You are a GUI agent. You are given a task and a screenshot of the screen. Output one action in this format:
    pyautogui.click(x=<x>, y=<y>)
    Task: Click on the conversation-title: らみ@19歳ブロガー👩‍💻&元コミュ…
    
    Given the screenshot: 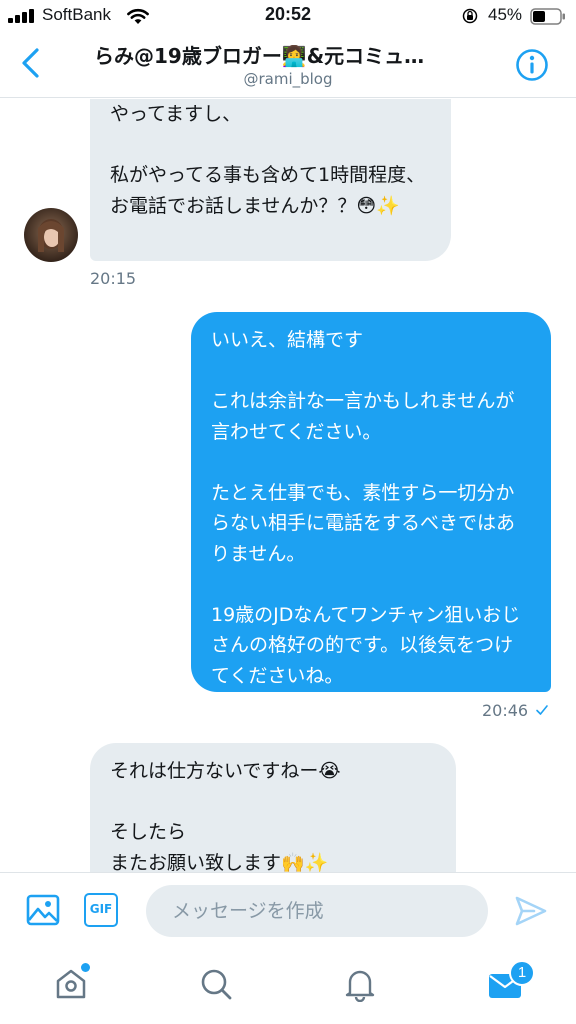 What is the action you would take?
    pyautogui.click(x=295, y=54)
    